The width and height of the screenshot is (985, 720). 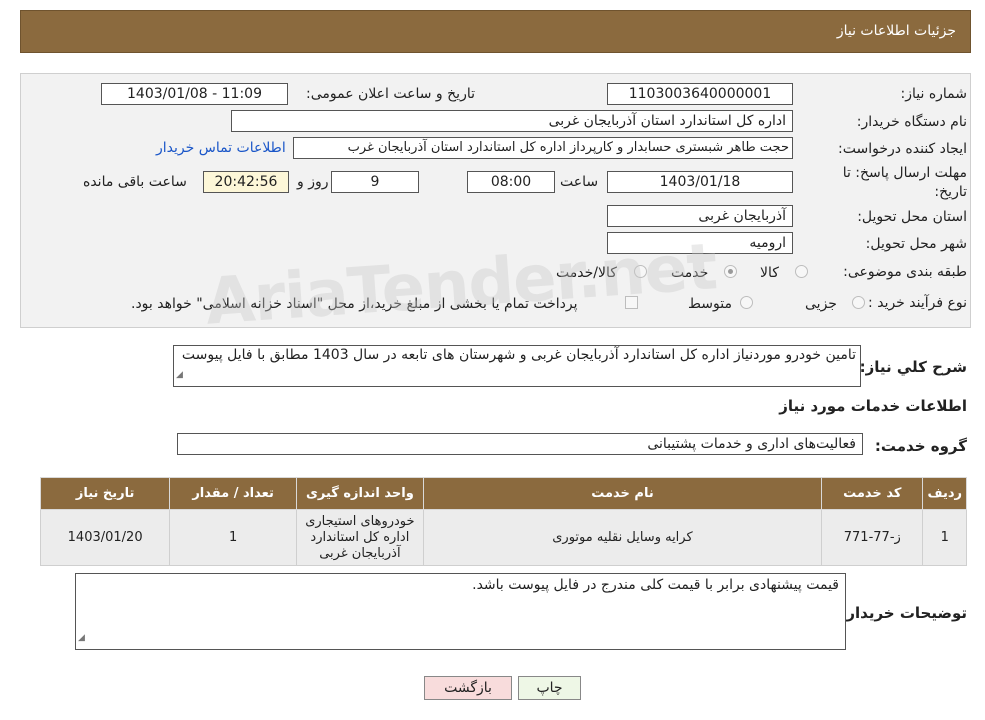 What do you see at coordinates (586, 273) in the screenshot?
I see `category-goods-service-label: کالا/خدمت` at bounding box center [586, 273].